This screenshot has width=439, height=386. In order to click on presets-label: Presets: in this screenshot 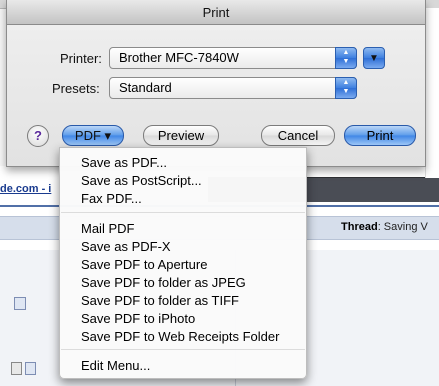, I will do `click(76, 88)`.